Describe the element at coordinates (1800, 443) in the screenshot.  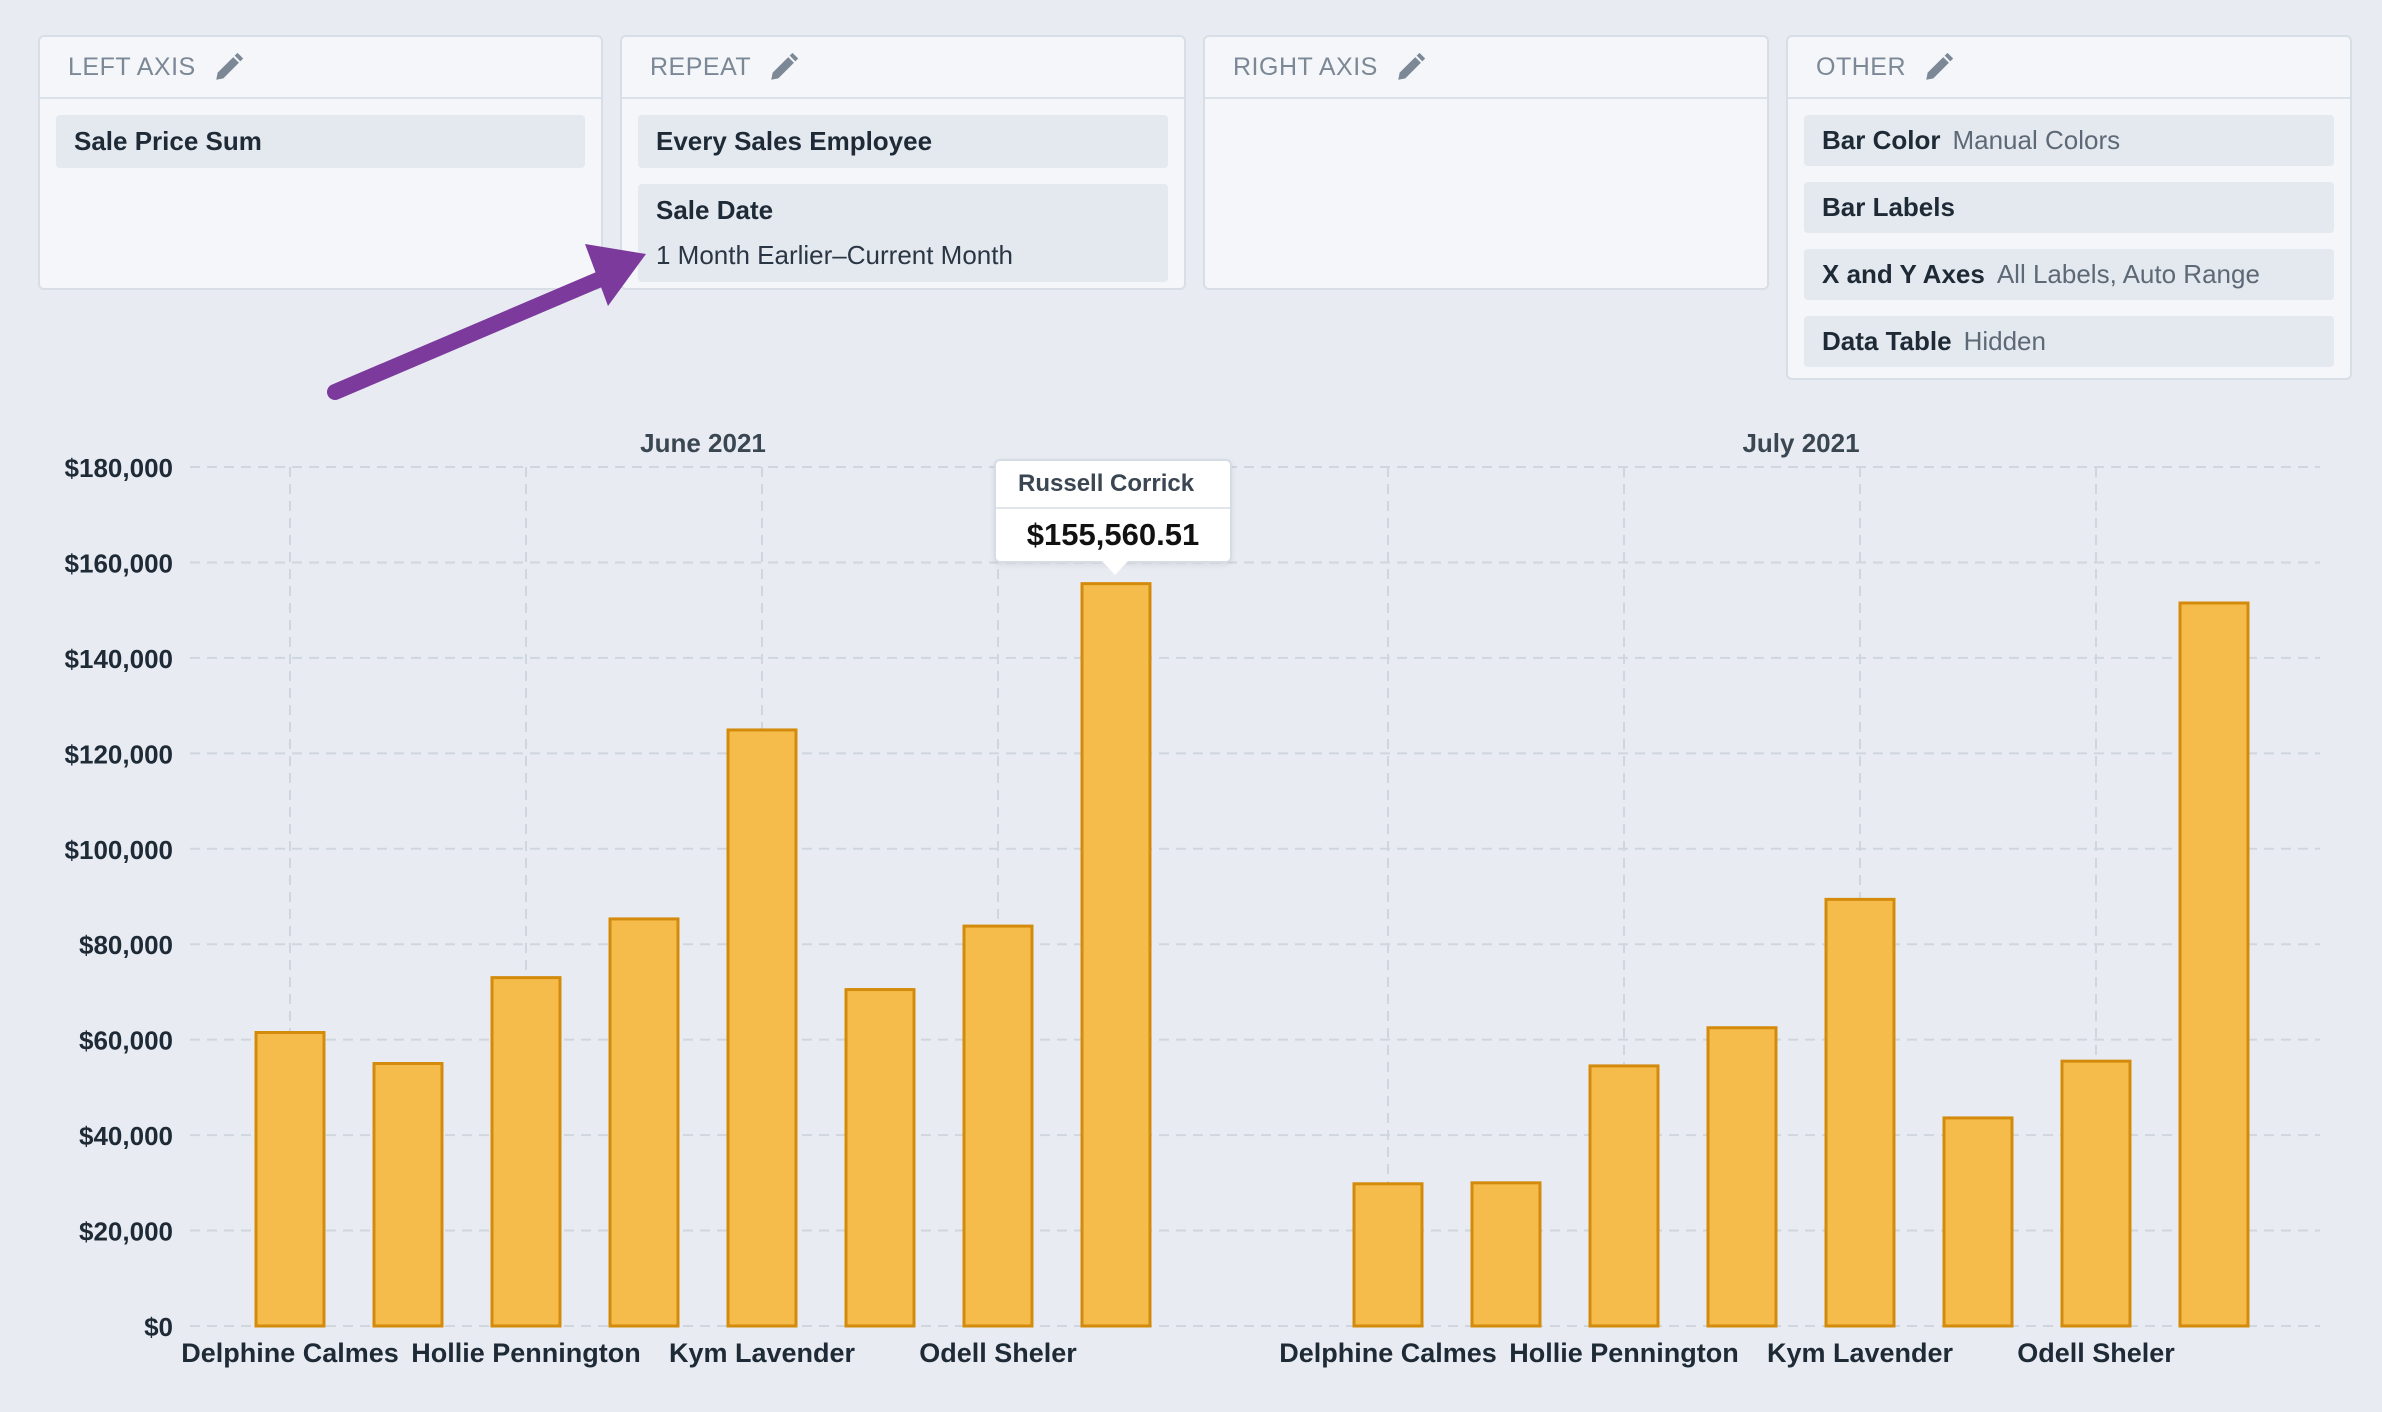
I see `facet-title: July 2021` at that location.